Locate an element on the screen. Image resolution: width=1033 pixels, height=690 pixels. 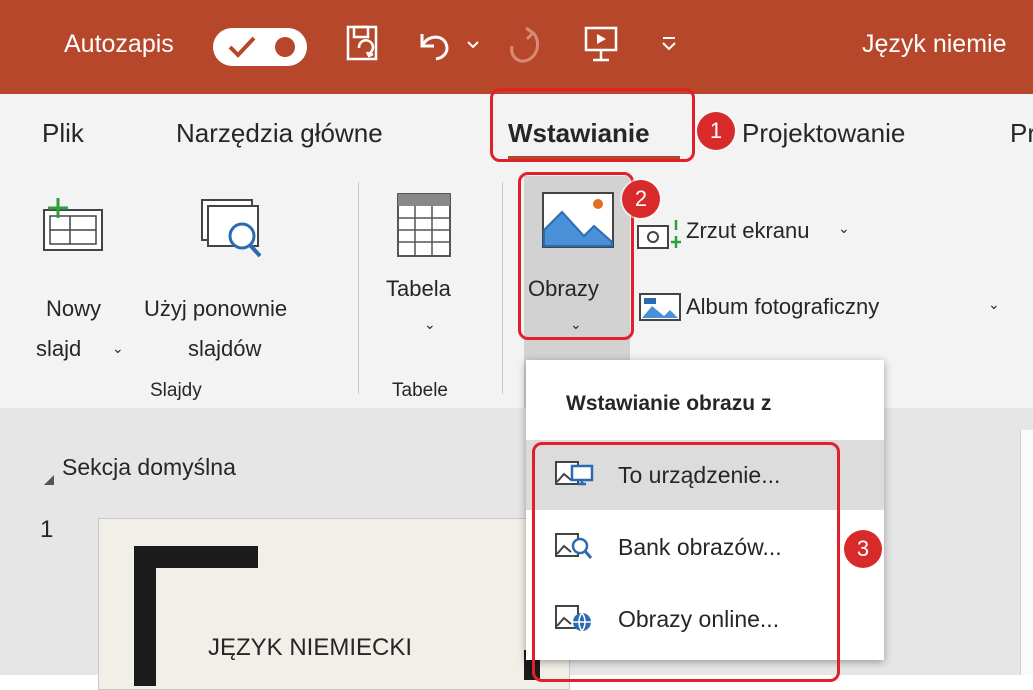
photo-album-icon is located at coordinates (660, 307).